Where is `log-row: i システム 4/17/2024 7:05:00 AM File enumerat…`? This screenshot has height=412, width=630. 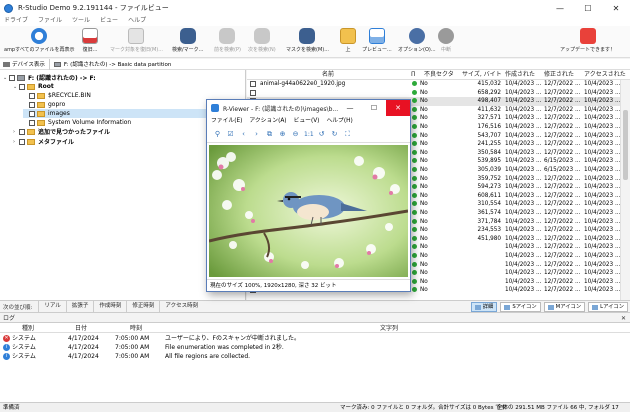 log-row: i システム 4/17/2024 7:05:00 AM File enumerat… is located at coordinates (315, 347).